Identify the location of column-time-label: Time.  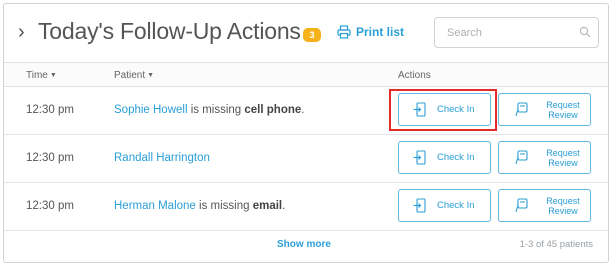
(37, 75).